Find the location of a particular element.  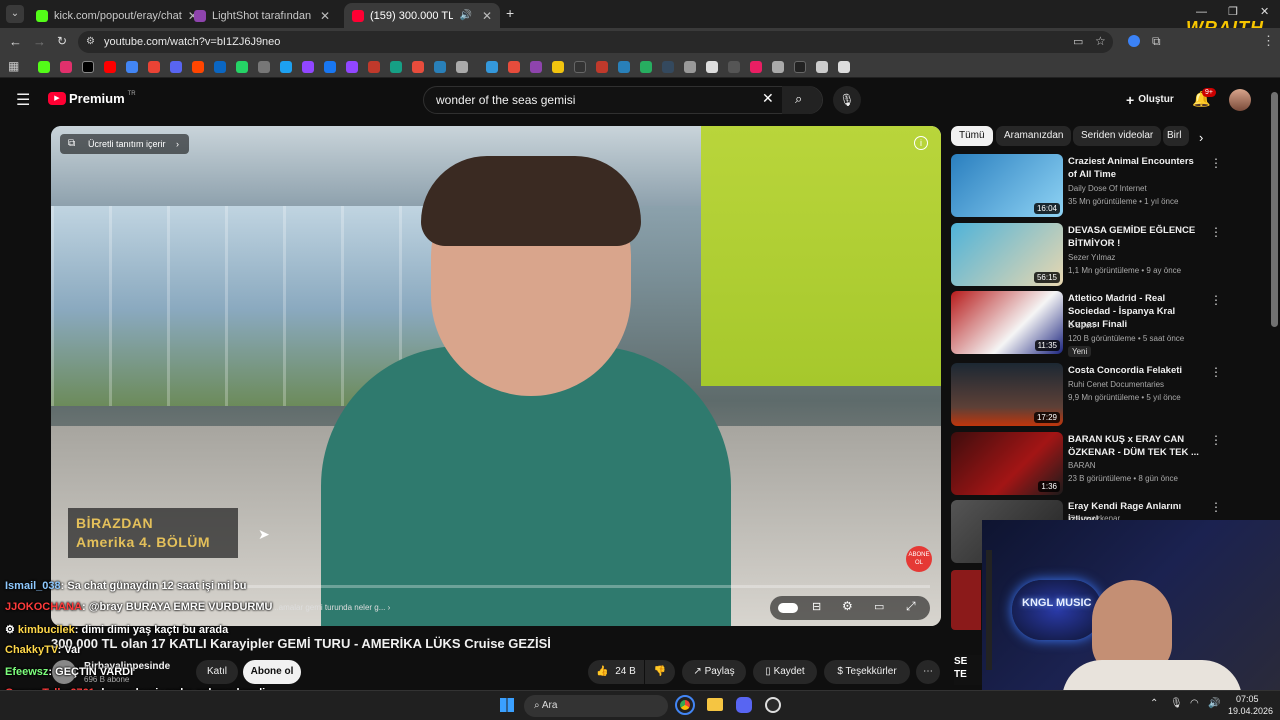

info-icon: i is located at coordinates (921, 143).